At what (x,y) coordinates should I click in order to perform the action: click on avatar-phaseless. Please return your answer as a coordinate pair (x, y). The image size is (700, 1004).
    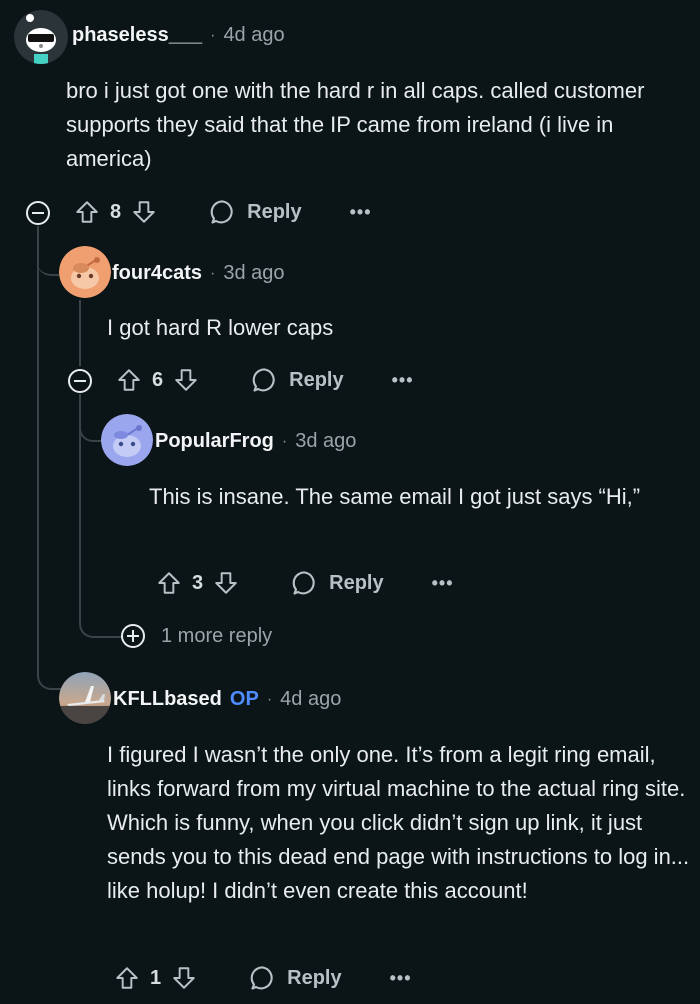
    Looking at the image, I should click on (41, 37).